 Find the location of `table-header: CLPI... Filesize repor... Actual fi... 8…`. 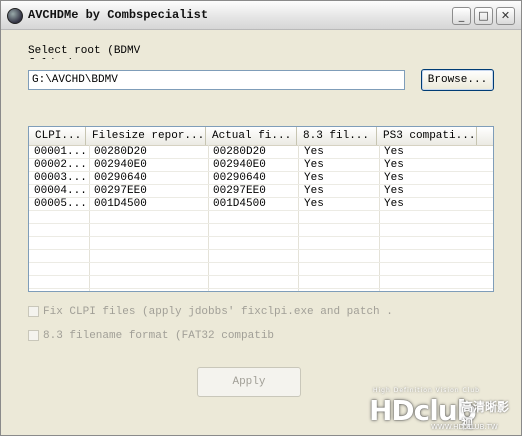

table-header: CLPI... Filesize repor... Actual fi... 8… is located at coordinates (261, 136).